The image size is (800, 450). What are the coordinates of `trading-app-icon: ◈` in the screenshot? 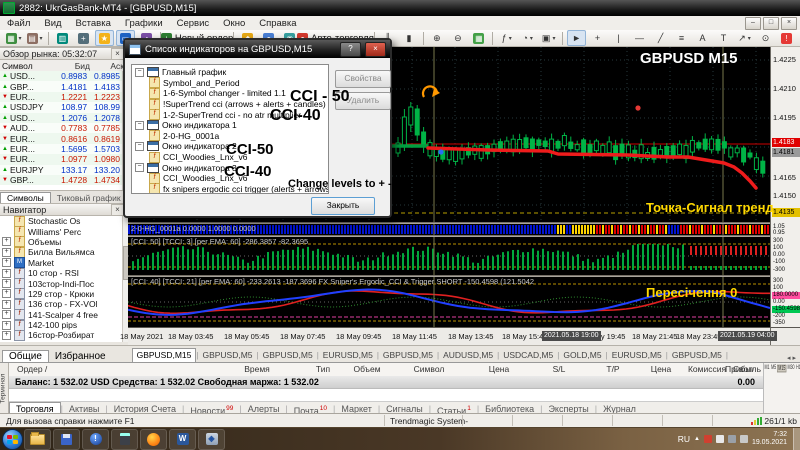 It's located at (211, 439).